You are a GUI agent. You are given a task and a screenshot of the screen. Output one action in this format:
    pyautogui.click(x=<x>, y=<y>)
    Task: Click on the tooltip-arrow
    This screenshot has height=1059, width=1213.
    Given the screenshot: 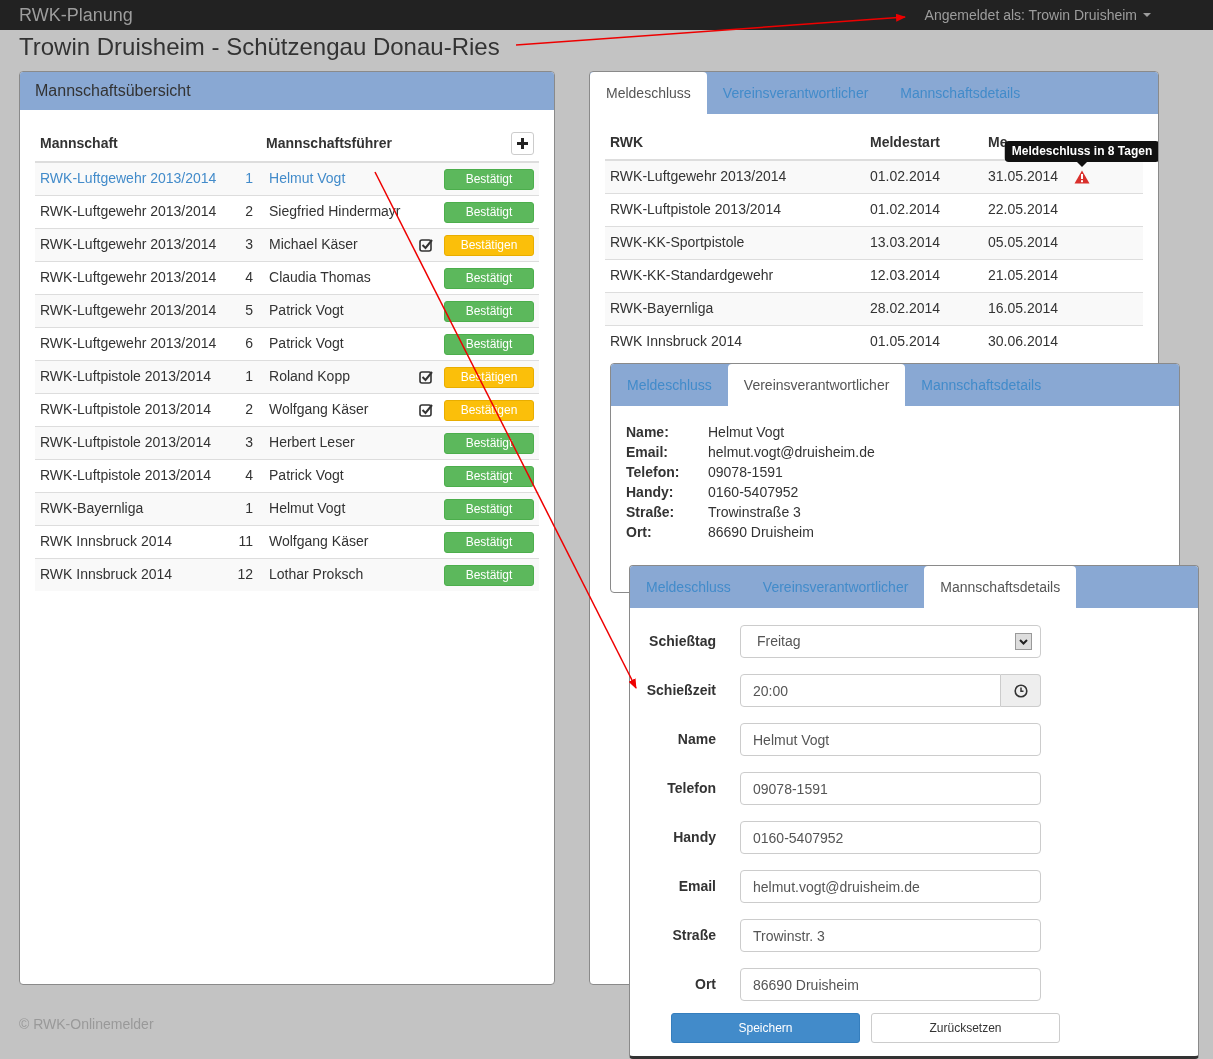 What is the action you would take?
    pyautogui.click(x=1082, y=164)
    